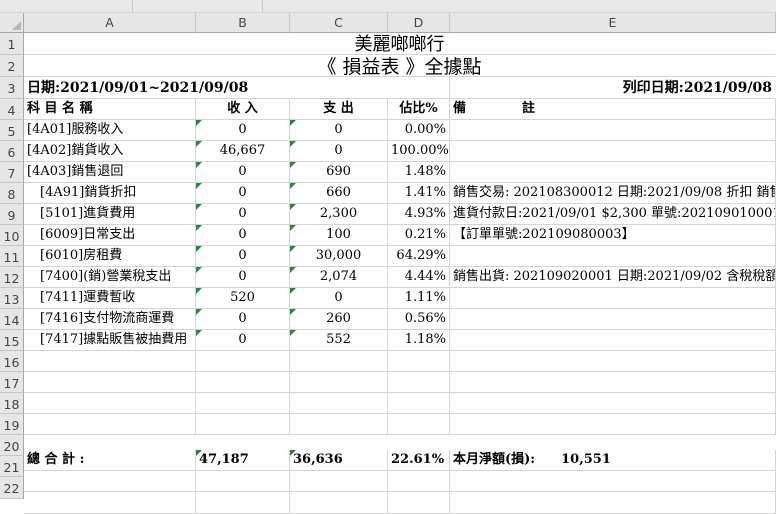 This screenshot has height=514, width=776. Describe the element at coordinates (12, 193) in the screenshot. I see `row-header-8: 8` at that location.